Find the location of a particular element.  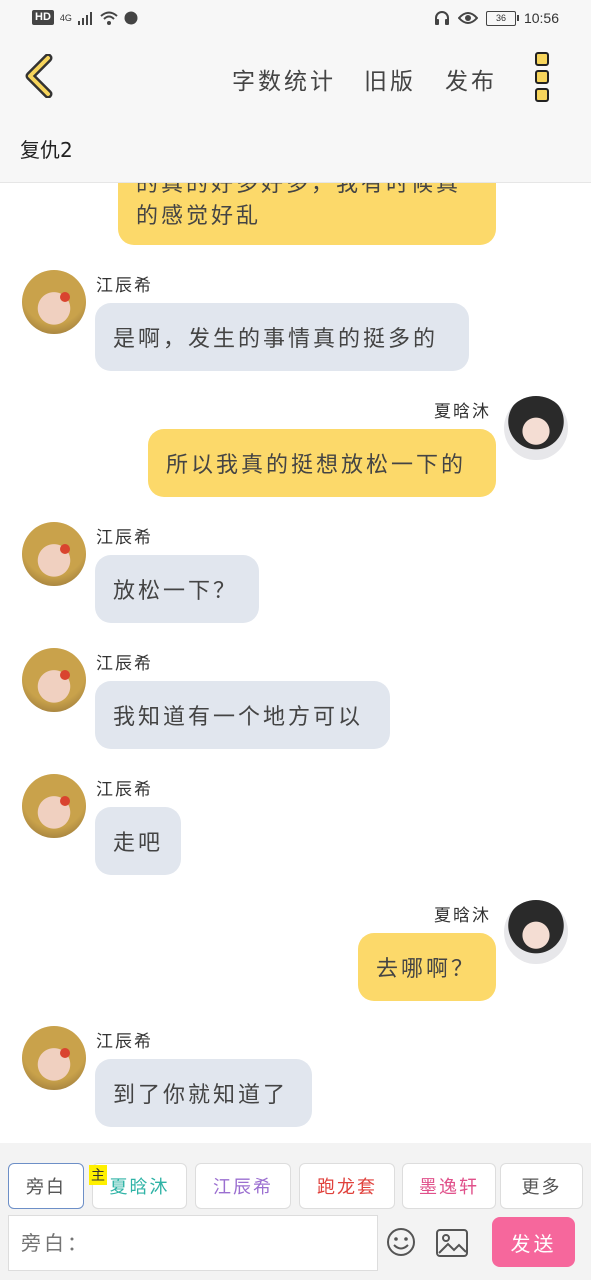

main-role-badge: 主 is located at coordinates (98, 1175).